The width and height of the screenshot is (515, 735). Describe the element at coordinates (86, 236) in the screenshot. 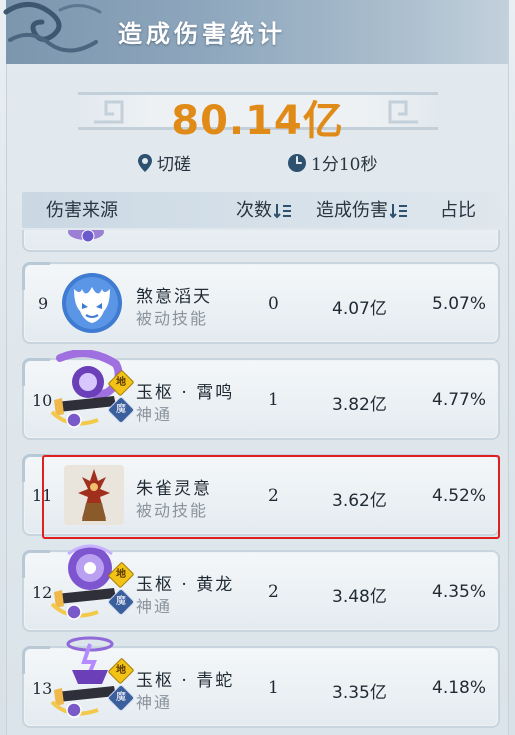

I see `skill-icon-partial` at that location.